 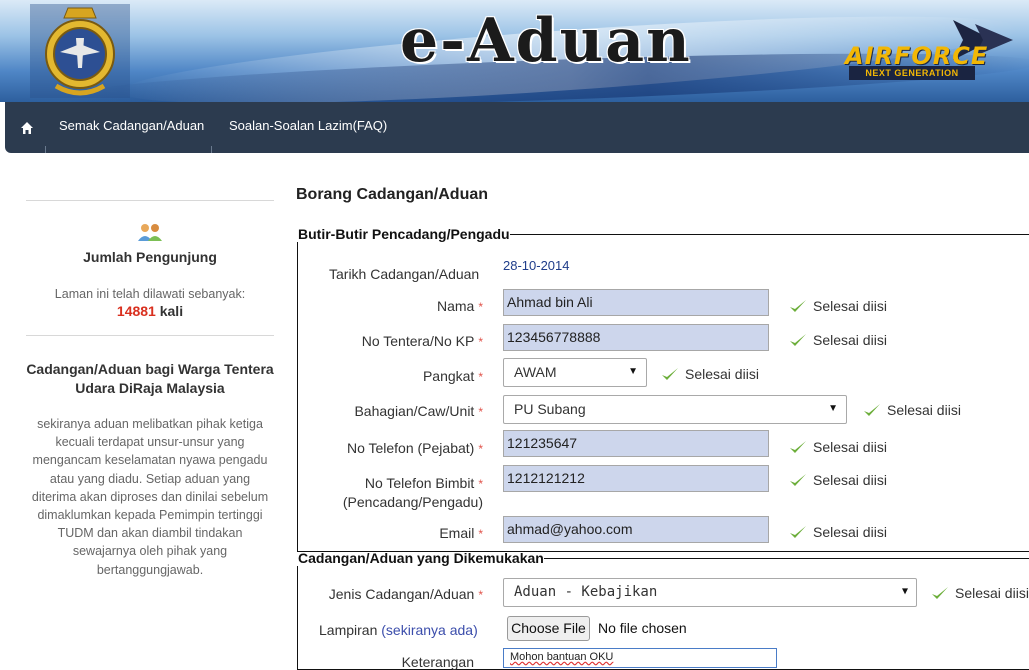 What do you see at coordinates (640, 658) in the screenshot?
I see `keterangan-textarea: Mohon bantuan OKU` at bounding box center [640, 658].